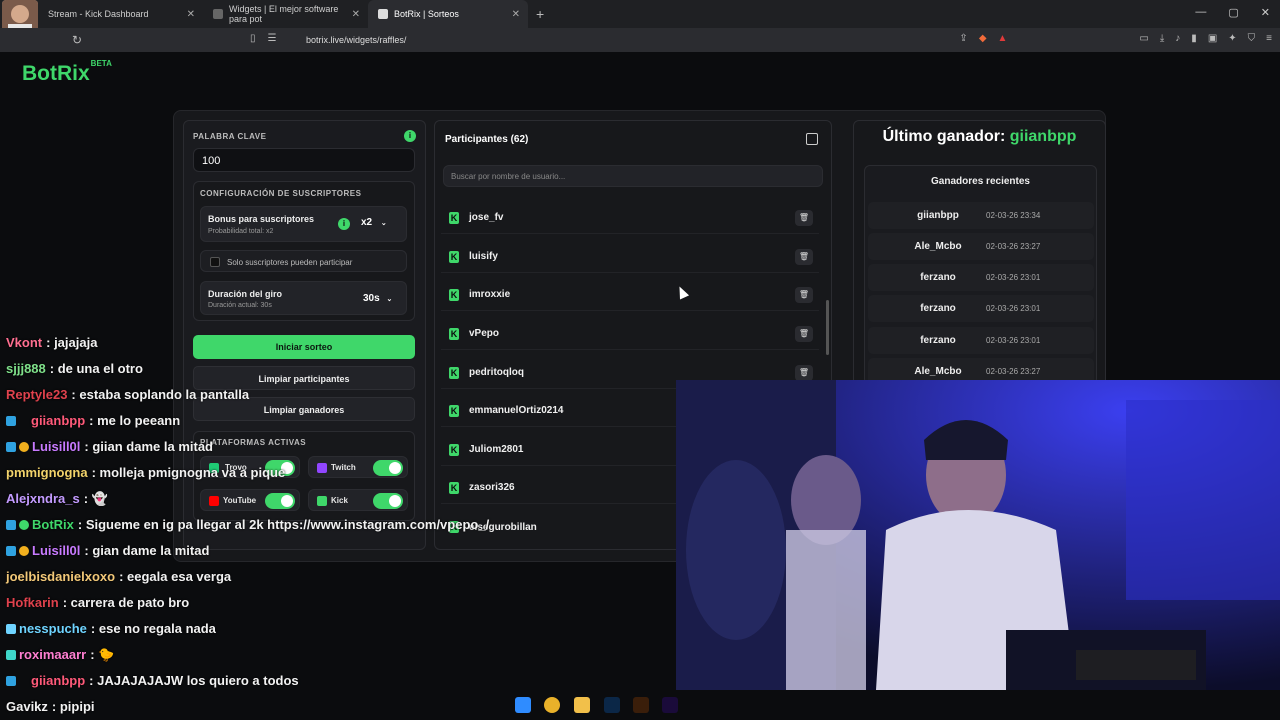 This screenshot has width=1280, height=720. What do you see at coordinates (26, 368) in the screenshot?
I see `chat-username: sjjj888` at bounding box center [26, 368].